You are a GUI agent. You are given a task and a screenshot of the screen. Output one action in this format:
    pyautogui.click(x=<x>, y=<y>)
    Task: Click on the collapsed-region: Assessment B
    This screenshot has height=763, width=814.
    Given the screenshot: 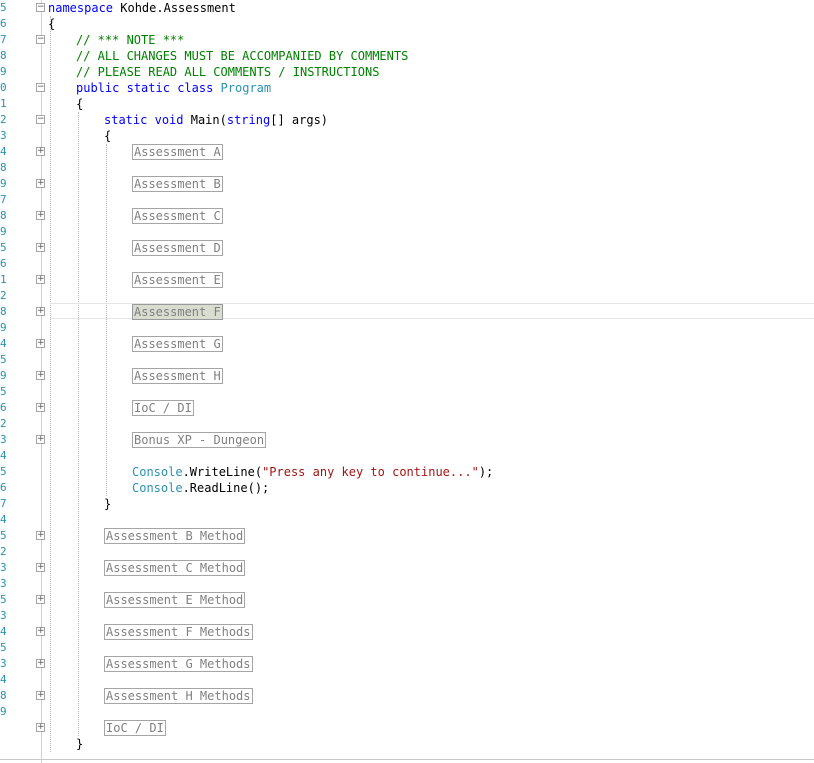 What is the action you would take?
    pyautogui.click(x=177, y=184)
    